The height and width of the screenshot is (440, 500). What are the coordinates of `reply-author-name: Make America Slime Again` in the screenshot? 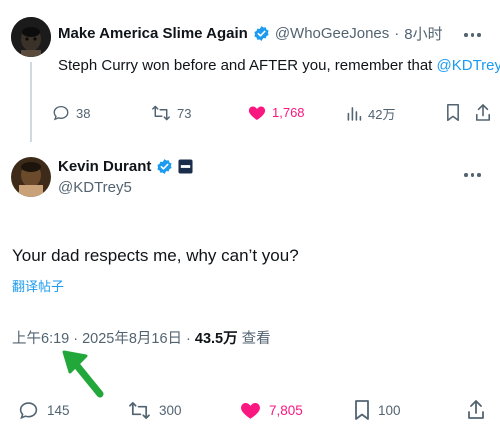 It's located at (153, 33).